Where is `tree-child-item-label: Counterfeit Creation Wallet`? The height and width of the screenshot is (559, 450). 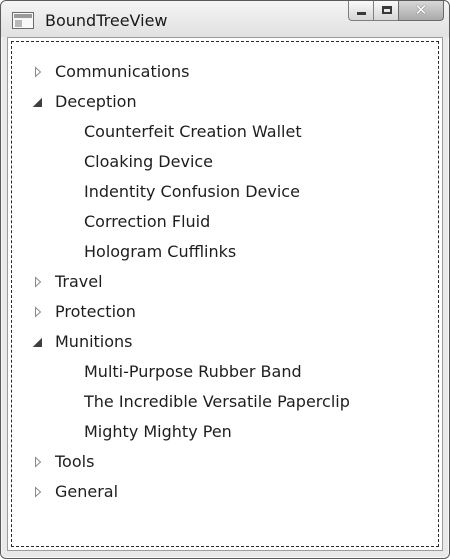 tree-child-item-label: Counterfeit Creation Wallet is located at coordinates (193, 132).